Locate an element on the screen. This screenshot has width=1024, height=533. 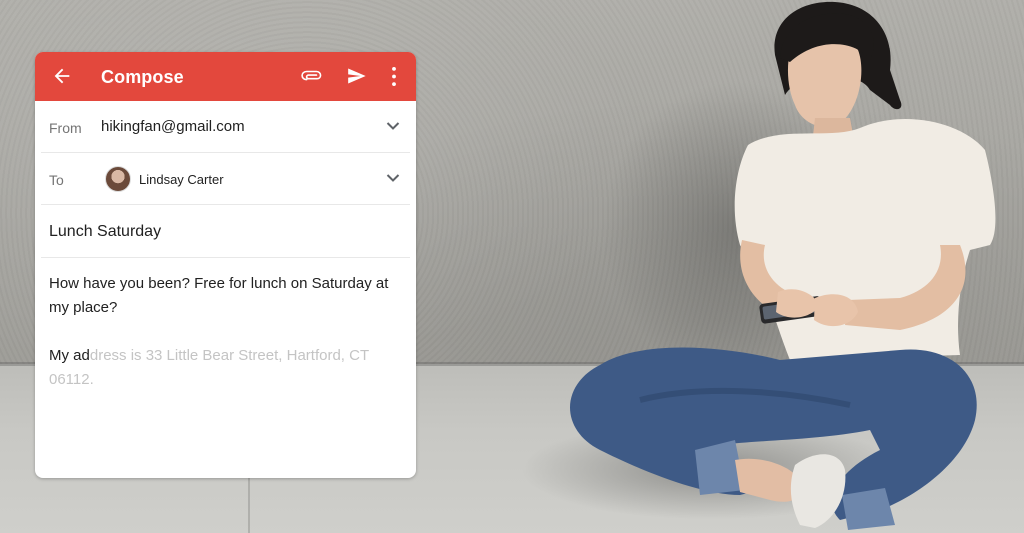
to-row: To Lindsay Carter is located at coordinates (225, 179).